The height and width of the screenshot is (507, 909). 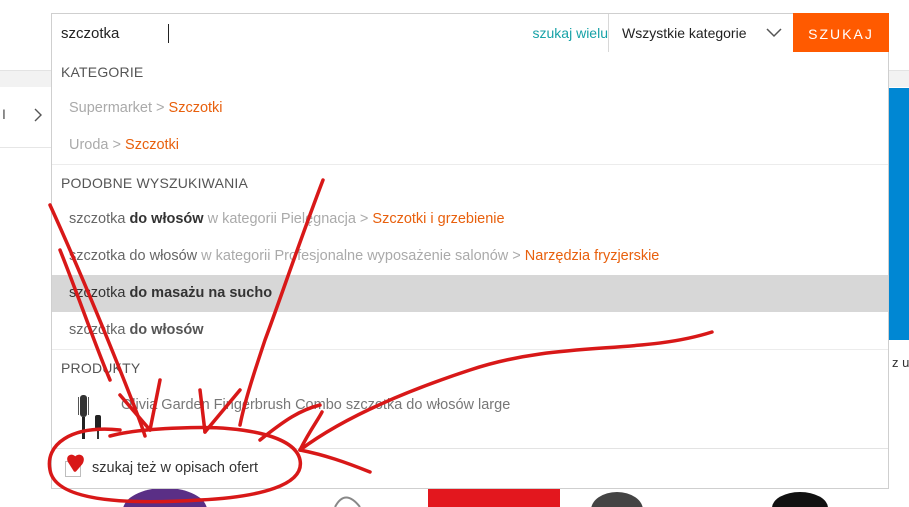 What do you see at coordinates (155, 183) in the screenshot?
I see `section-header-similar: PODOBNE WYSZUKIWANIA` at bounding box center [155, 183].